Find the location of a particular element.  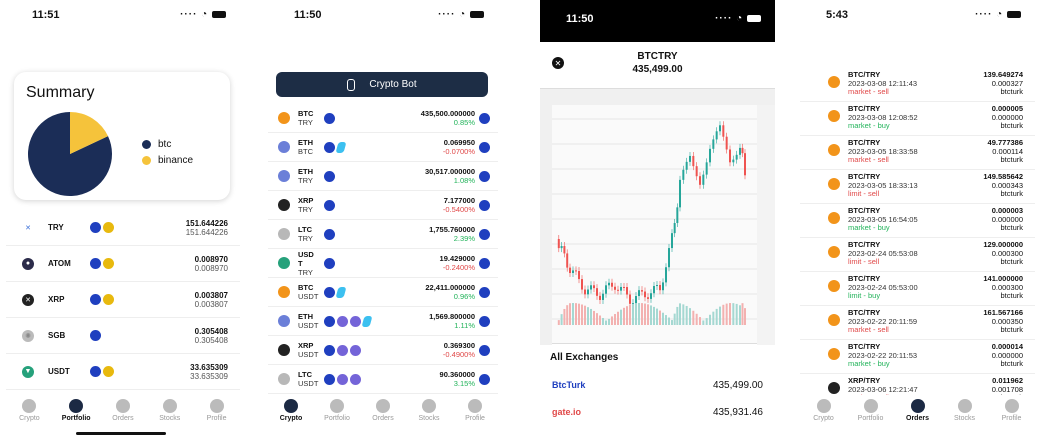

holding-row: ✺ SGB 0.305408 0.305408 is located at coordinates (123, 336).